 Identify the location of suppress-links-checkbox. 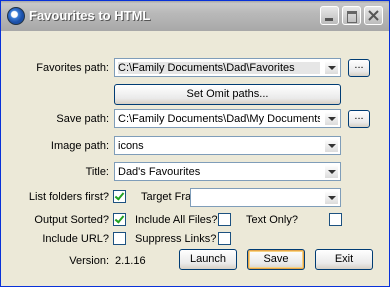
(224, 238).